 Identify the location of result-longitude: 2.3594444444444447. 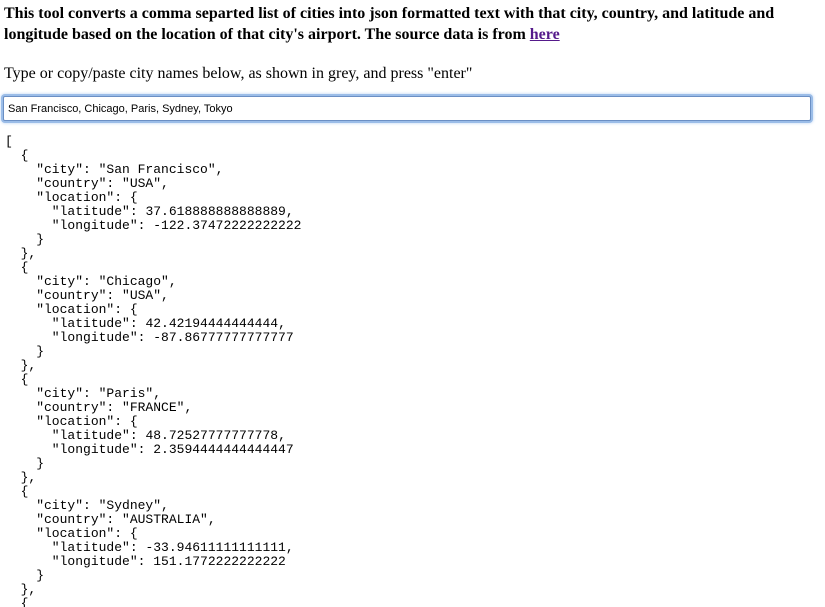
(223, 449).